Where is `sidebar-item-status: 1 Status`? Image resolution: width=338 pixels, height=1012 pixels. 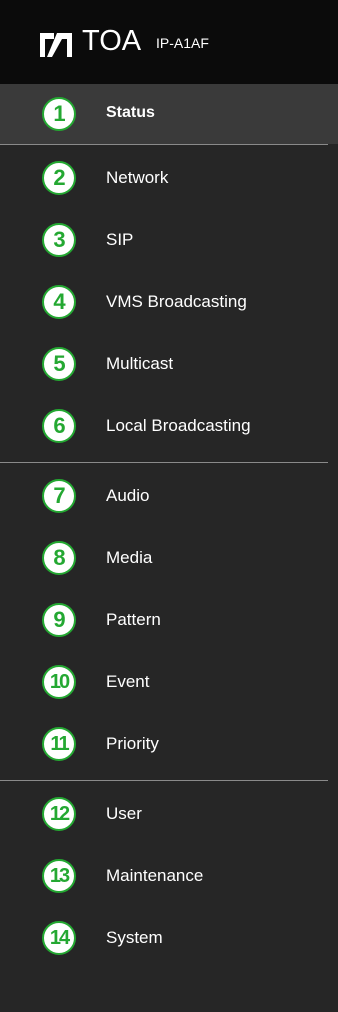 sidebar-item-status: 1 Status is located at coordinates (169, 114).